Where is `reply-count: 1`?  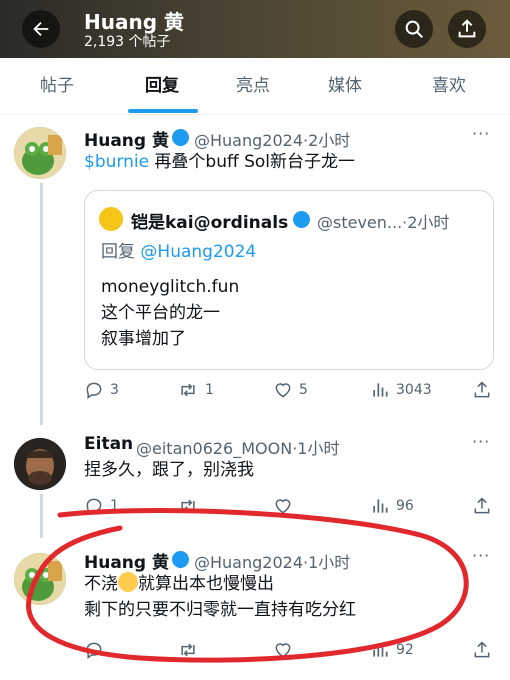 reply-count: 1 is located at coordinates (114, 506).